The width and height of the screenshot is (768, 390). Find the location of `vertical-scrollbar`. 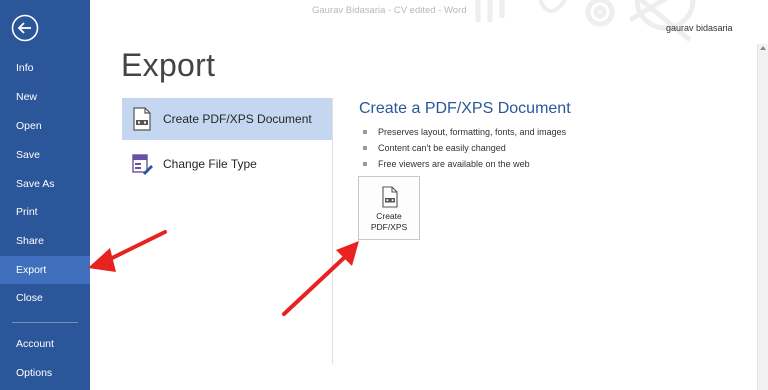

vertical-scrollbar is located at coordinates (762, 217).